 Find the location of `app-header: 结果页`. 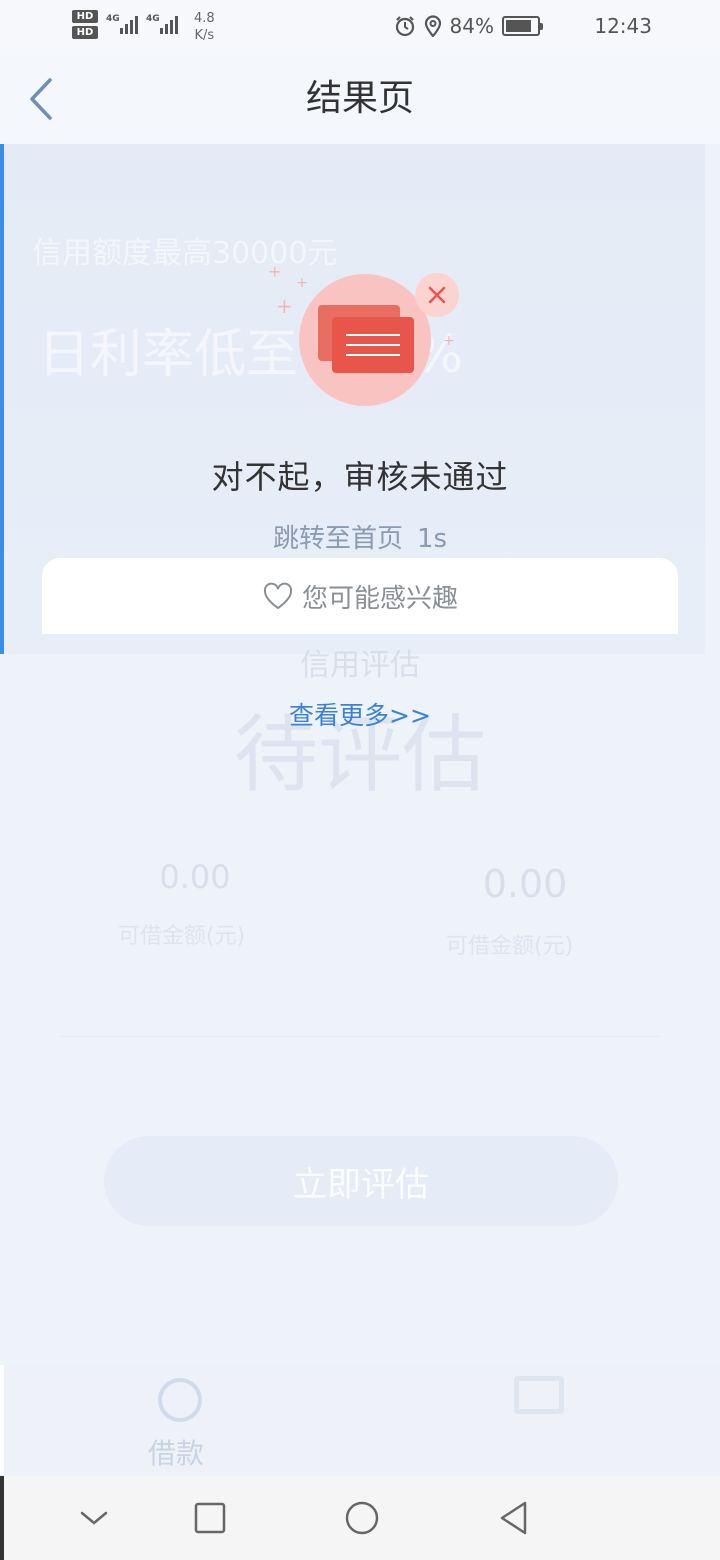

app-header: 结果页 is located at coordinates (360, 100).